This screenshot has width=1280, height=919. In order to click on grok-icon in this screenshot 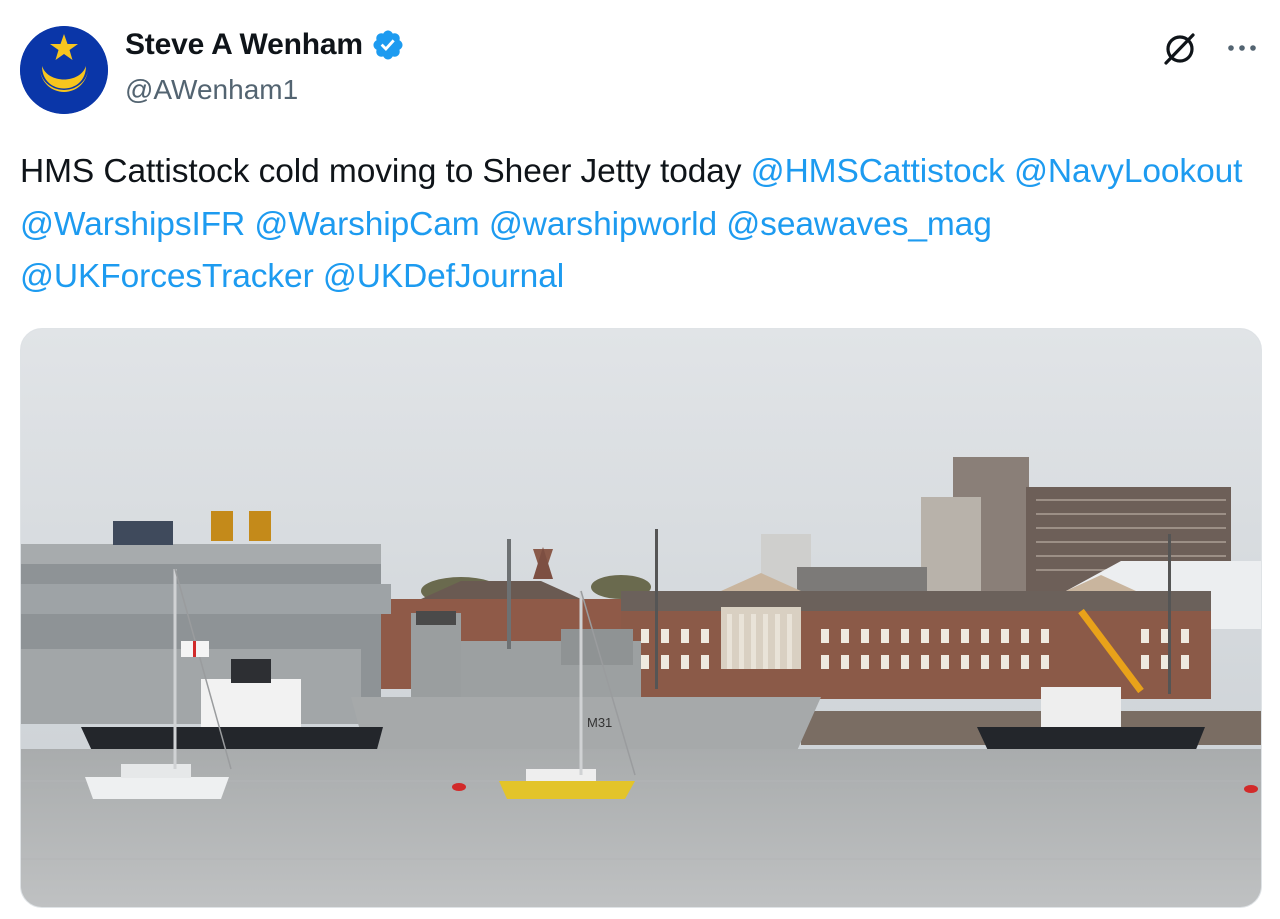, I will do `click(1180, 48)`.